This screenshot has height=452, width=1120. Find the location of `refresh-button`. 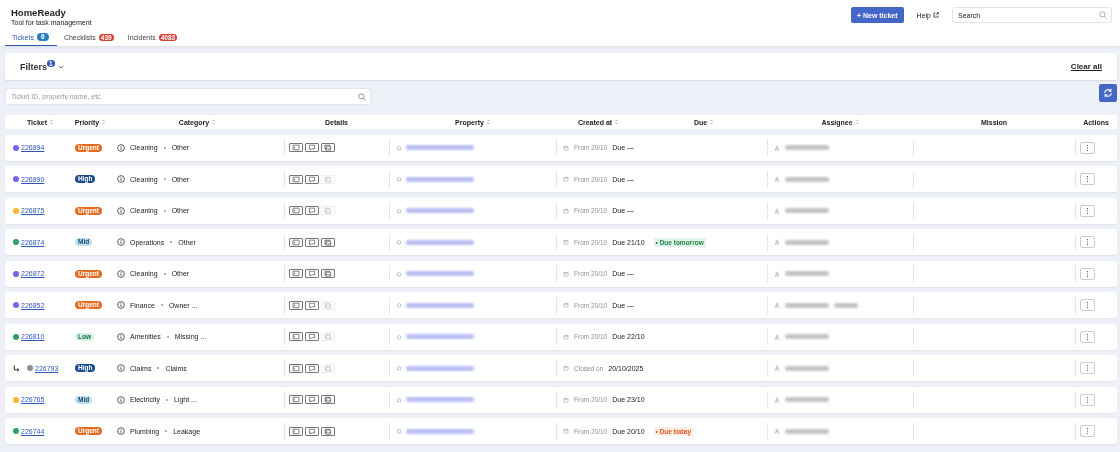

refresh-button is located at coordinates (1108, 92).